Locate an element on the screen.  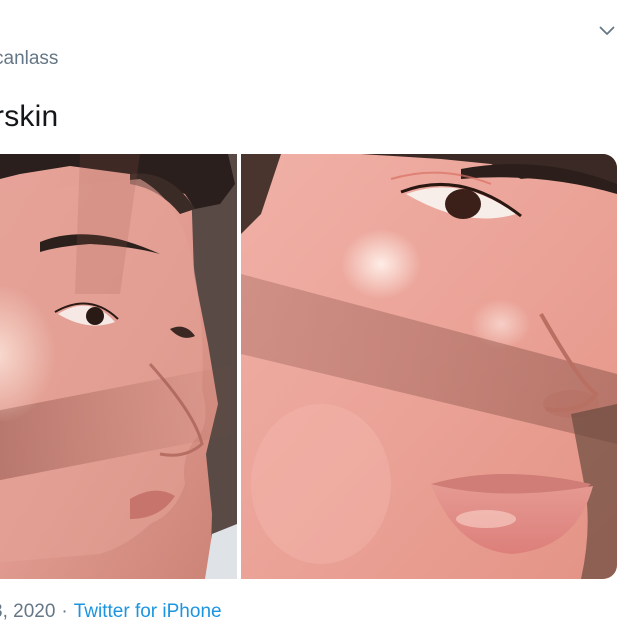
tweet-meta: 3, 2020 · Twitter for iPhone is located at coordinates (111, 612).